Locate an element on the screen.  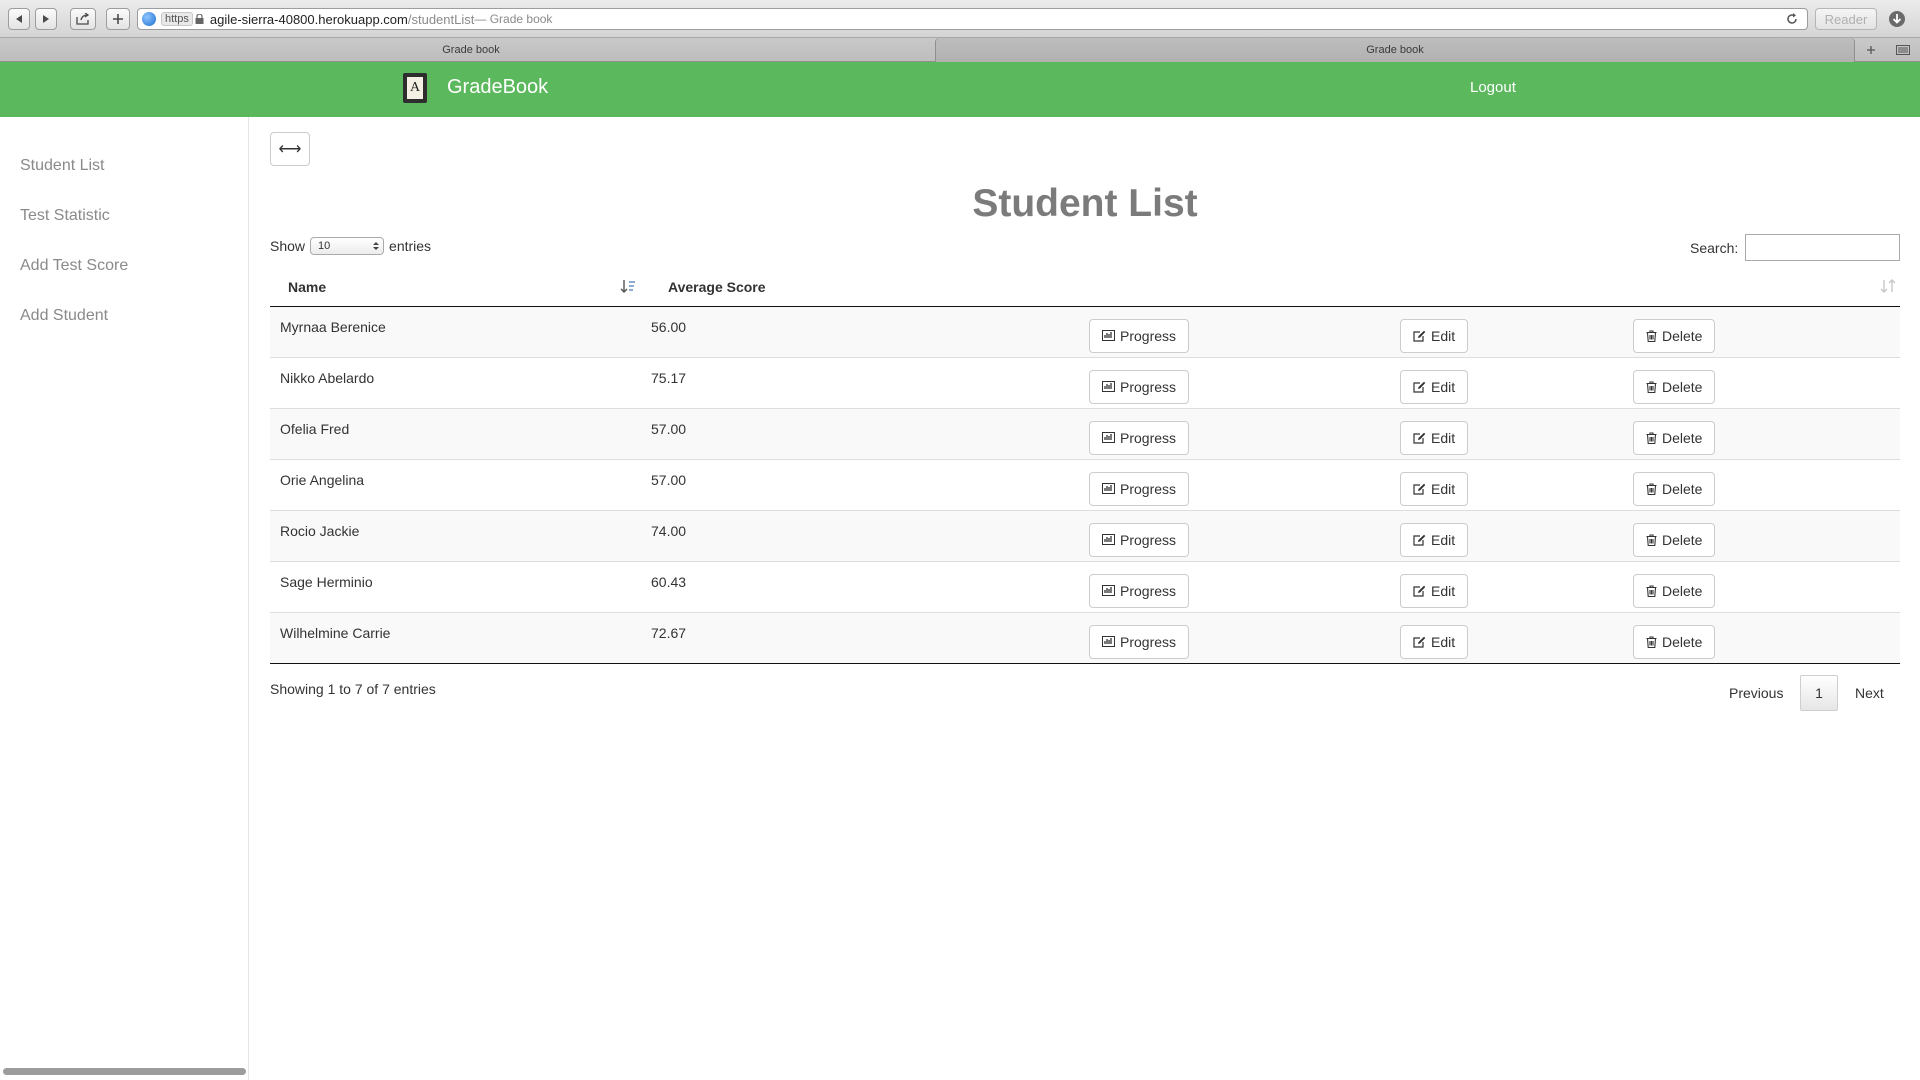
logout-link: Logout is located at coordinates (1493, 87).